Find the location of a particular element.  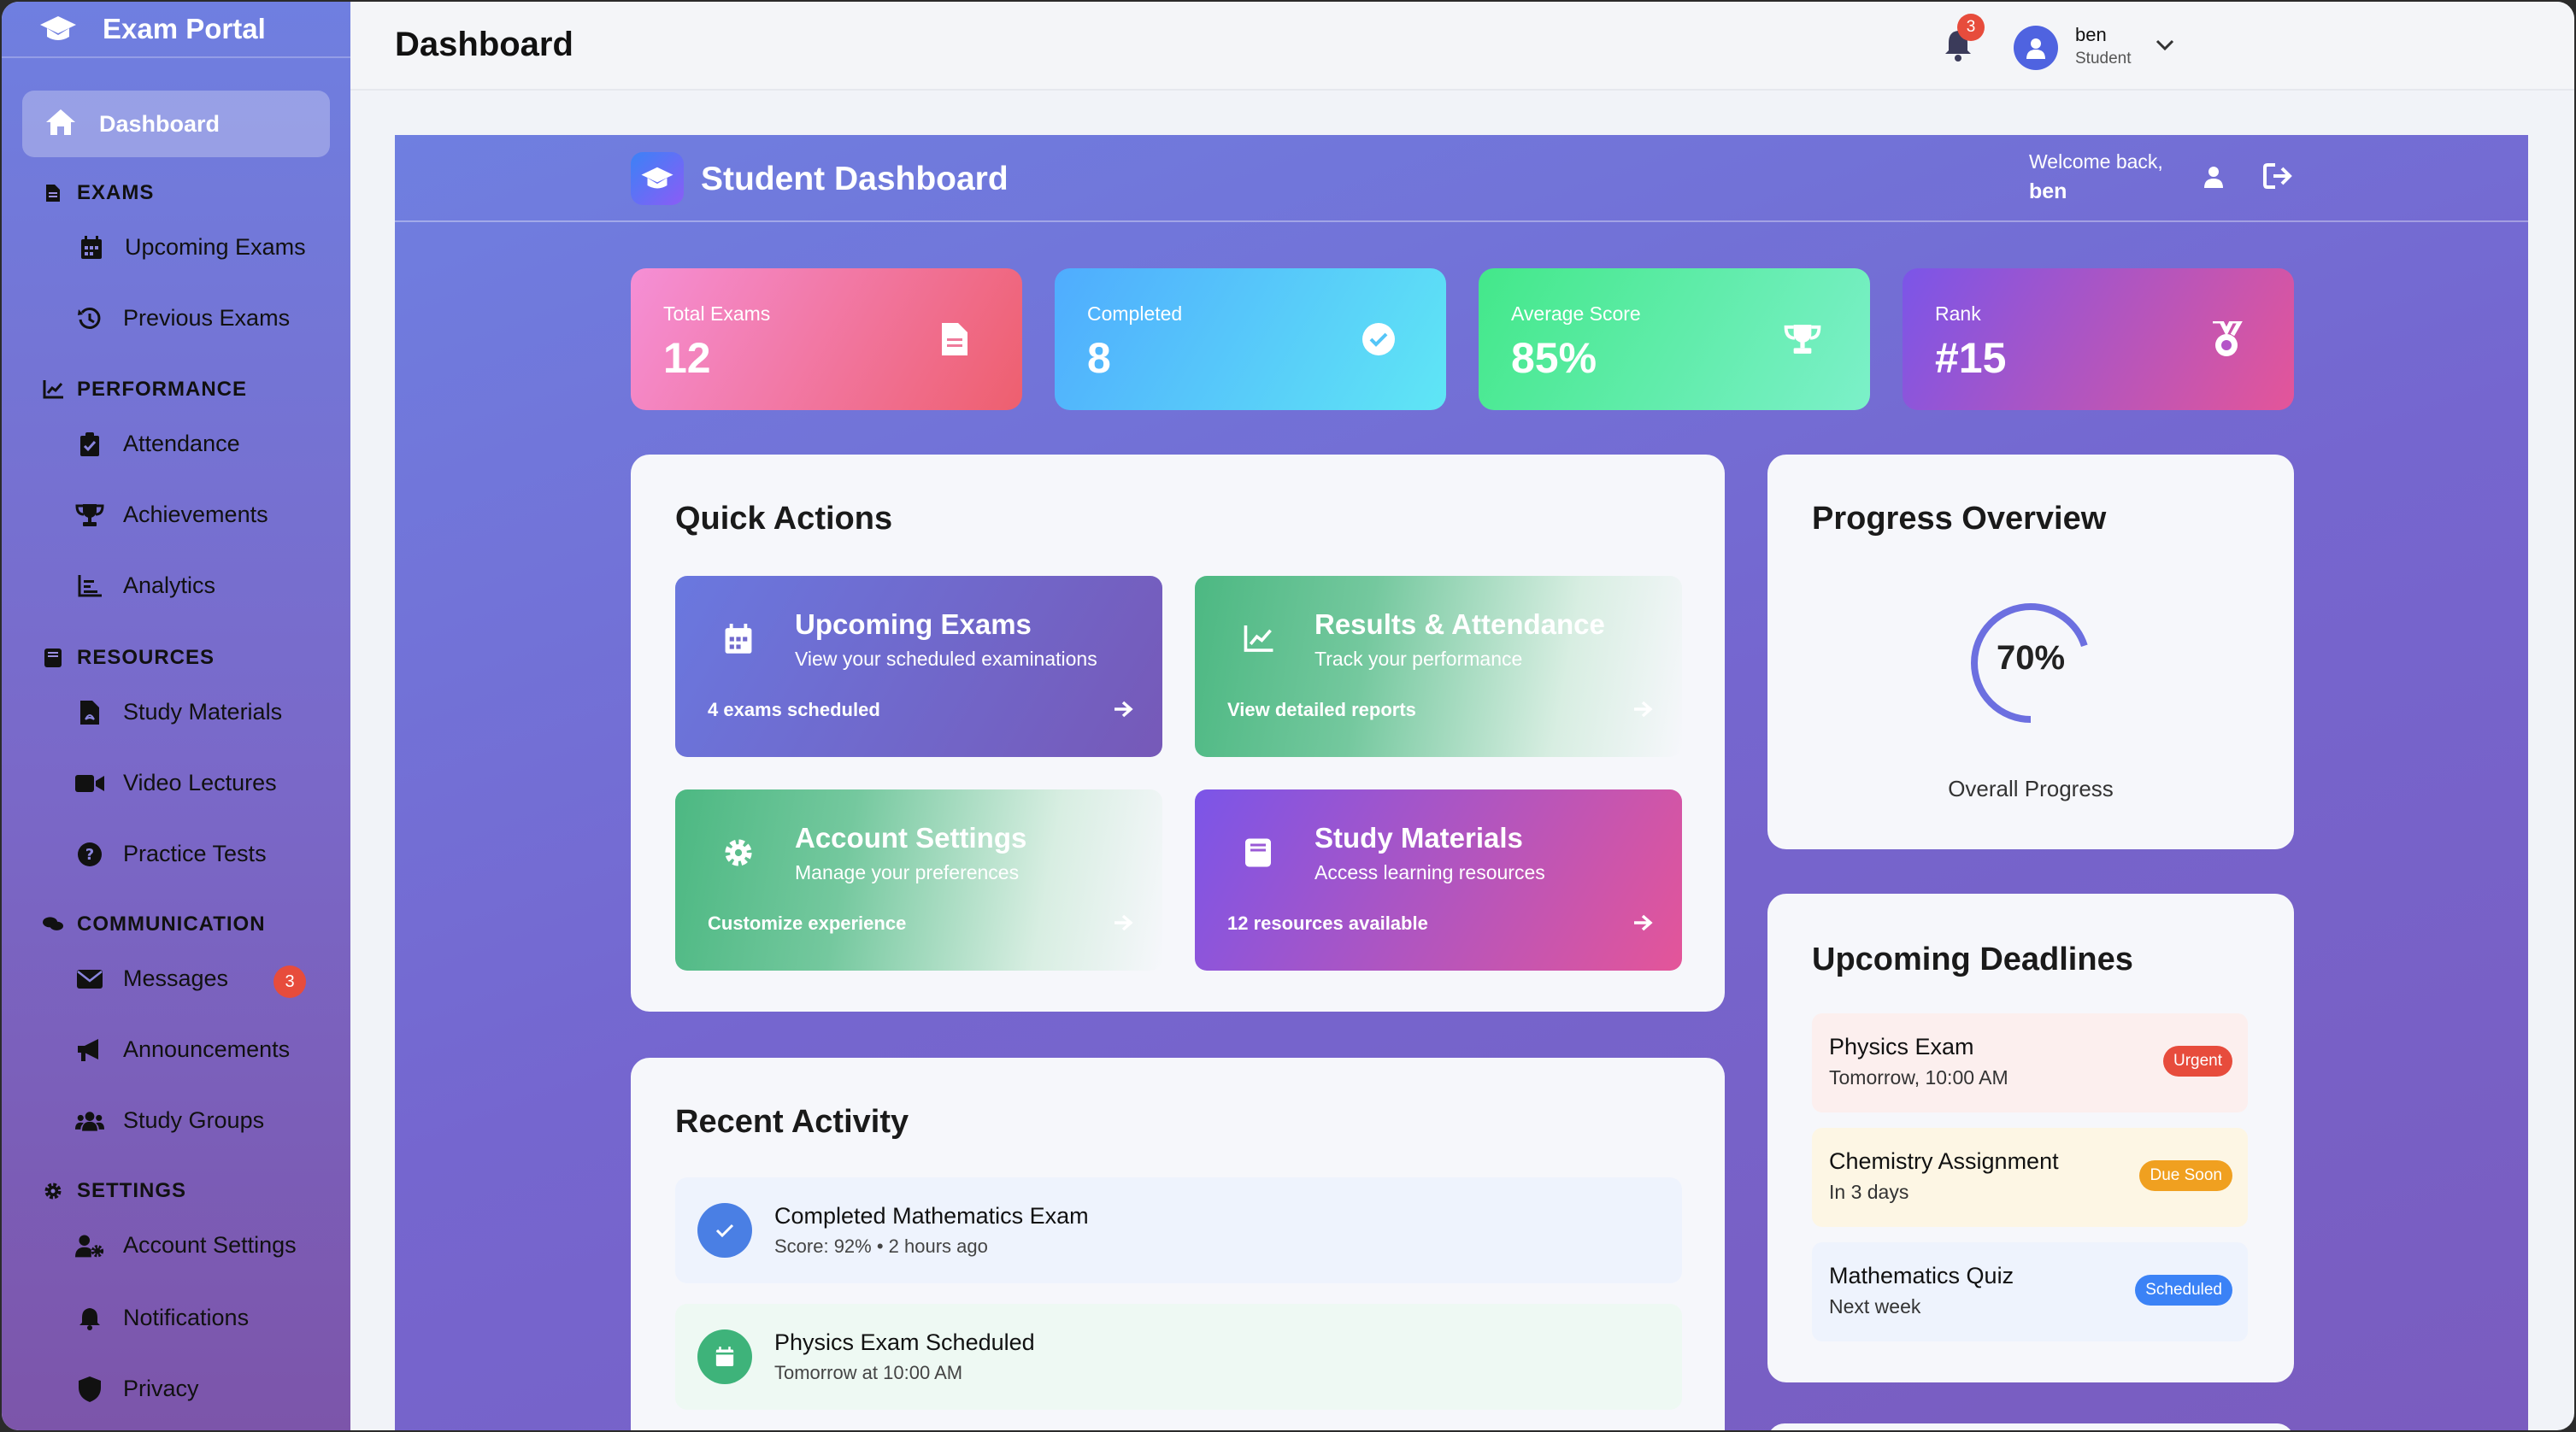

welcome-username: ben is located at coordinates (2048, 191).